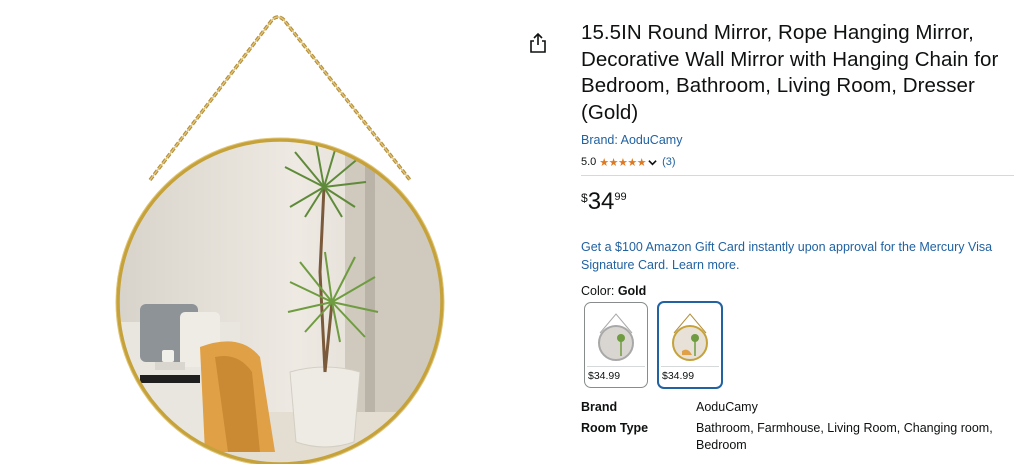 The height and width of the screenshot is (464, 1024). What do you see at coordinates (797, 175) in the screenshot?
I see `divider` at bounding box center [797, 175].